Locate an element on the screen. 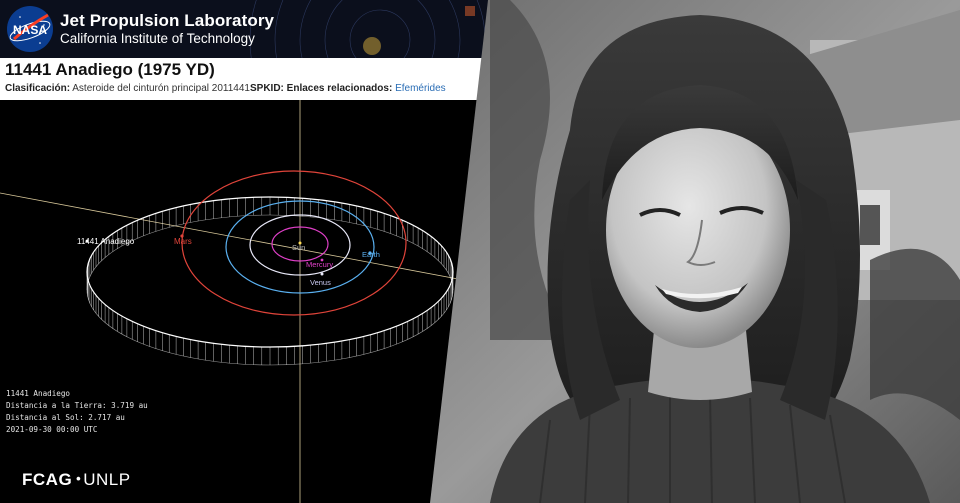  nasa-logo-text: NASA is located at coordinates (30, 30).